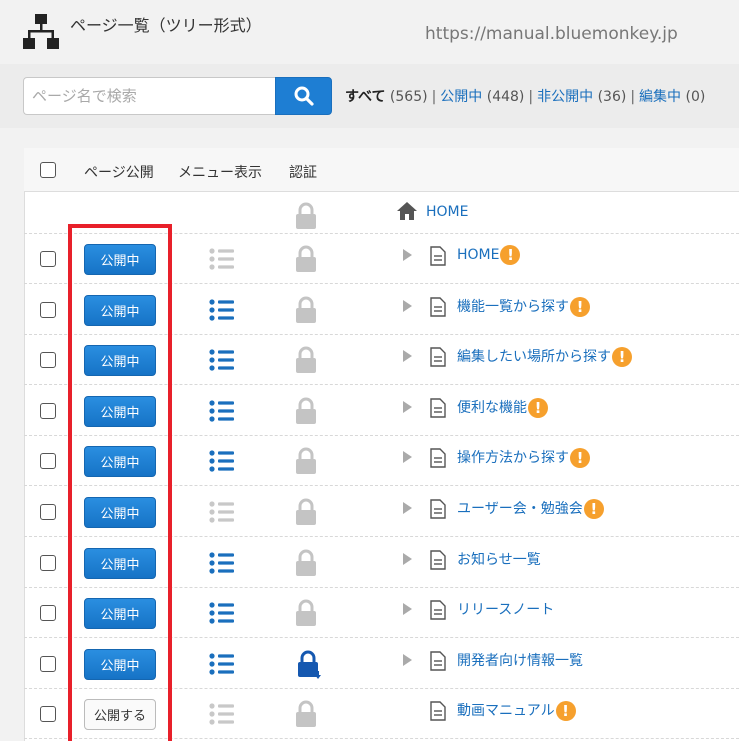 This screenshot has width=739, height=741. I want to click on page-title-text: ユーザー会・勉強会, so click(520, 509).